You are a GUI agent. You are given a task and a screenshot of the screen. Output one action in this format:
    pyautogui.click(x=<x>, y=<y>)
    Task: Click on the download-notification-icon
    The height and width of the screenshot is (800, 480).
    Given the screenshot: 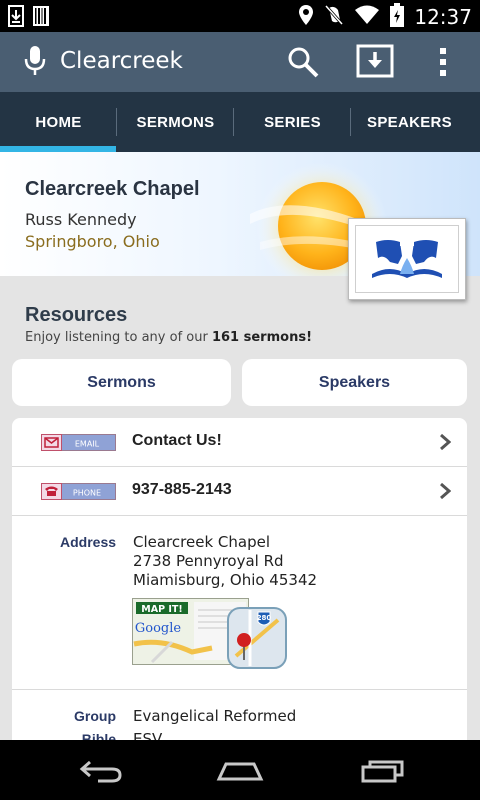 What is the action you would take?
    pyautogui.click(x=16, y=18)
    